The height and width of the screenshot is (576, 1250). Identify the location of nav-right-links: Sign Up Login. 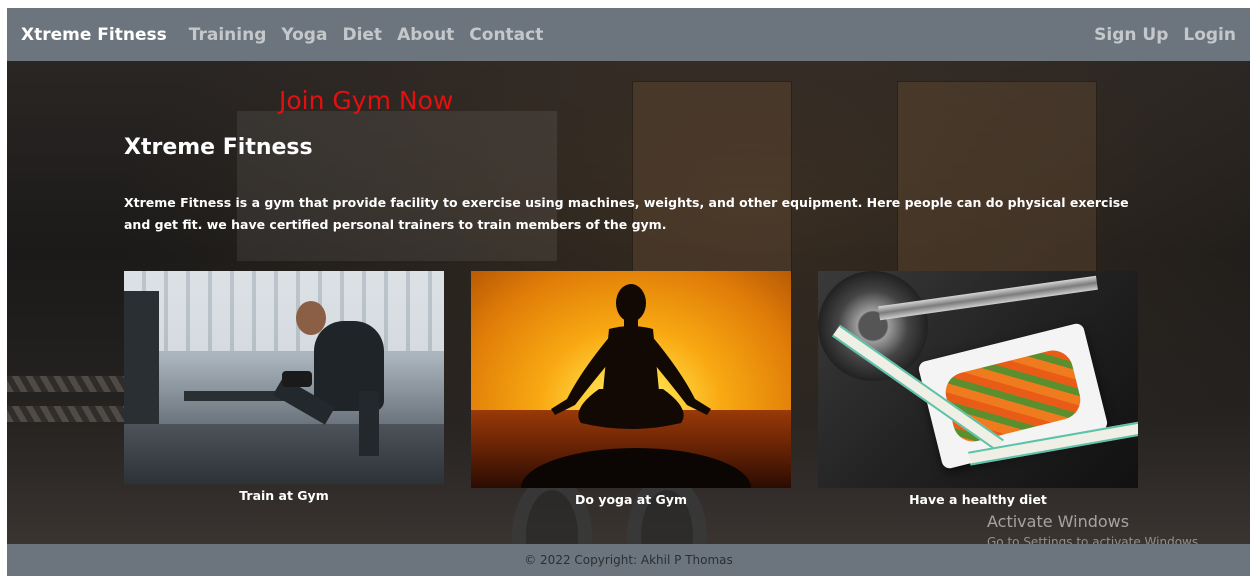
(1165, 35).